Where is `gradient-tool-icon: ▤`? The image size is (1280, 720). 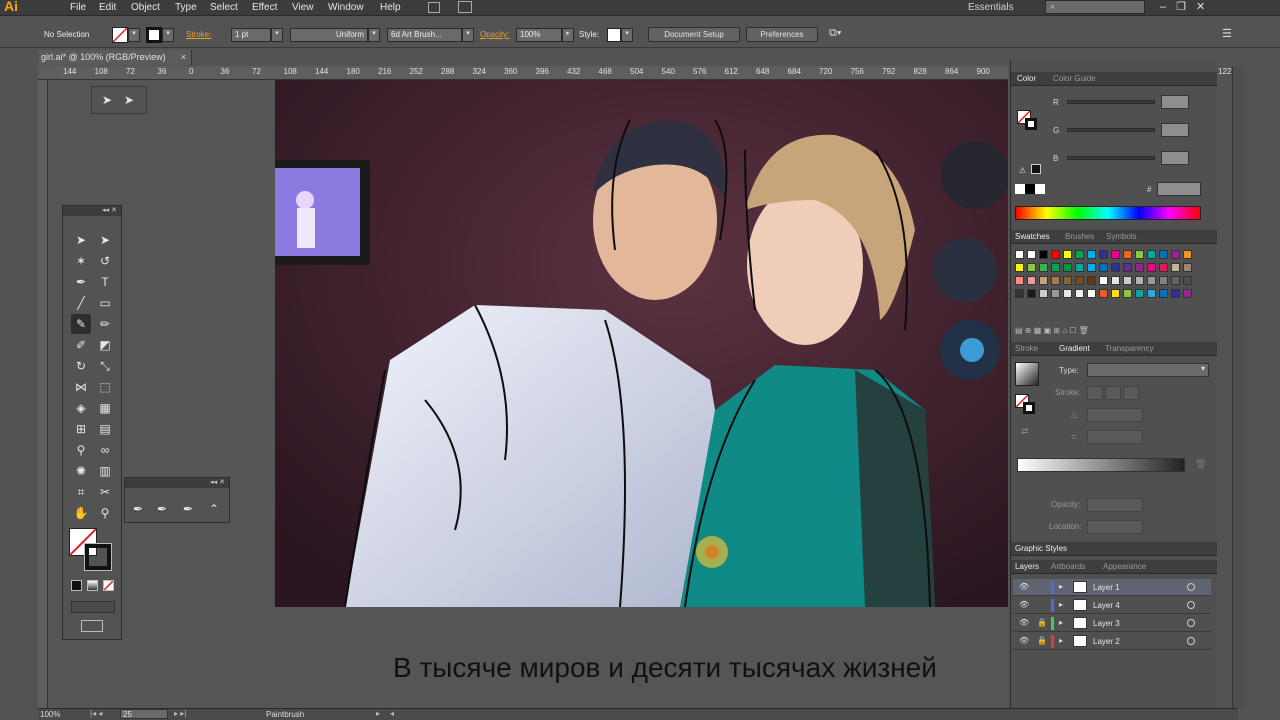
gradient-tool-icon: ▤ is located at coordinates (105, 429).